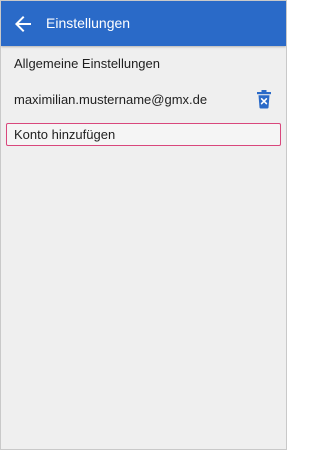  I want to click on page-title: Einstellungen, so click(88, 23).